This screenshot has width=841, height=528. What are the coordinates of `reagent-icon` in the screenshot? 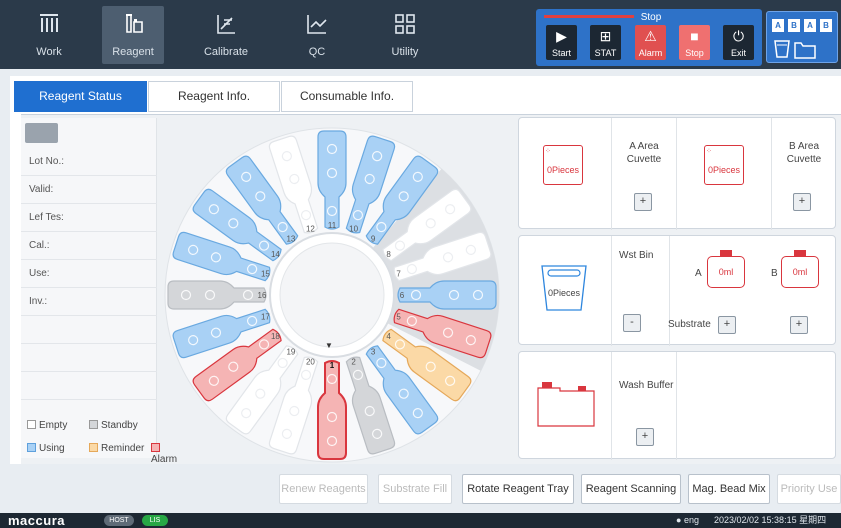 It's located at (134, 23).